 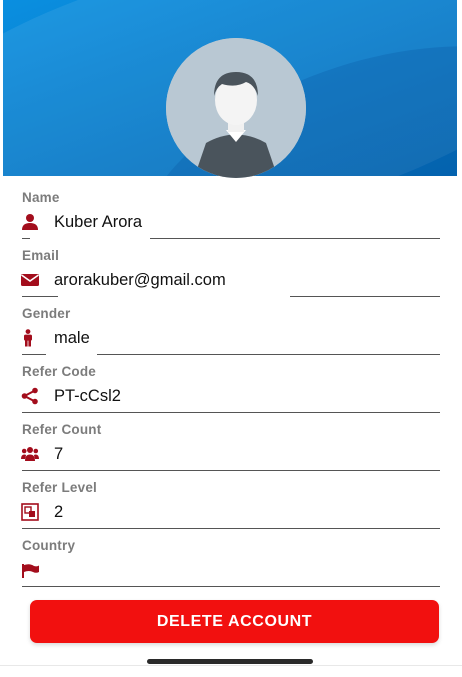 I want to click on bottom-divider, so click(x=231, y=665).